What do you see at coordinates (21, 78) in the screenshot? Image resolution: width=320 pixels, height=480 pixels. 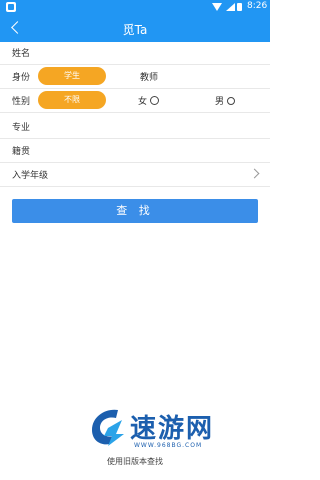 I see `identity-label: 身份` at bounding box center [21, 78].